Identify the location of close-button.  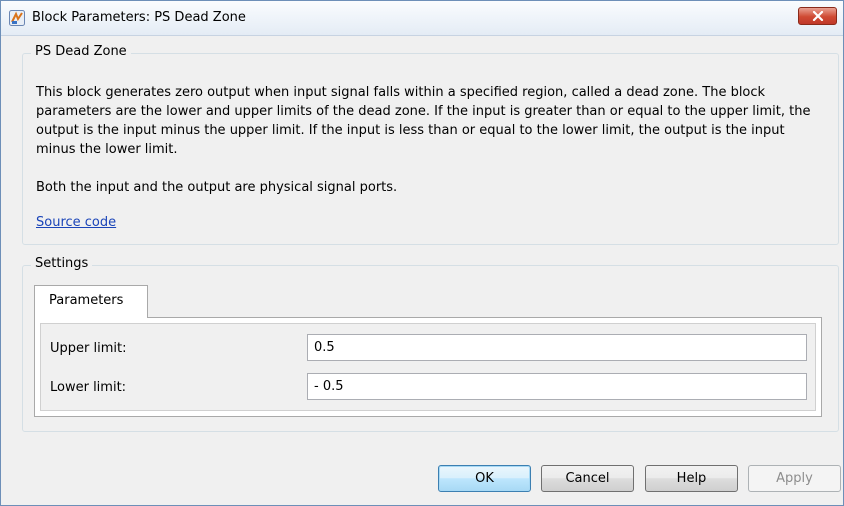
(817, 16).